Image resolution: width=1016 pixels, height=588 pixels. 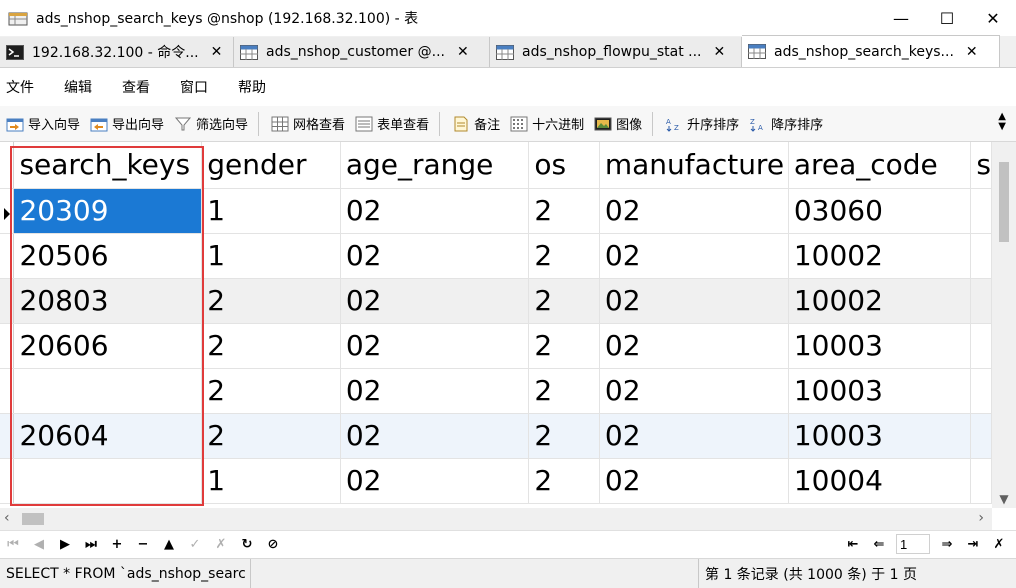 I want to click on tab-search-keys: ads_nshop_search_keys... ✕, so click(x=871, y=51).